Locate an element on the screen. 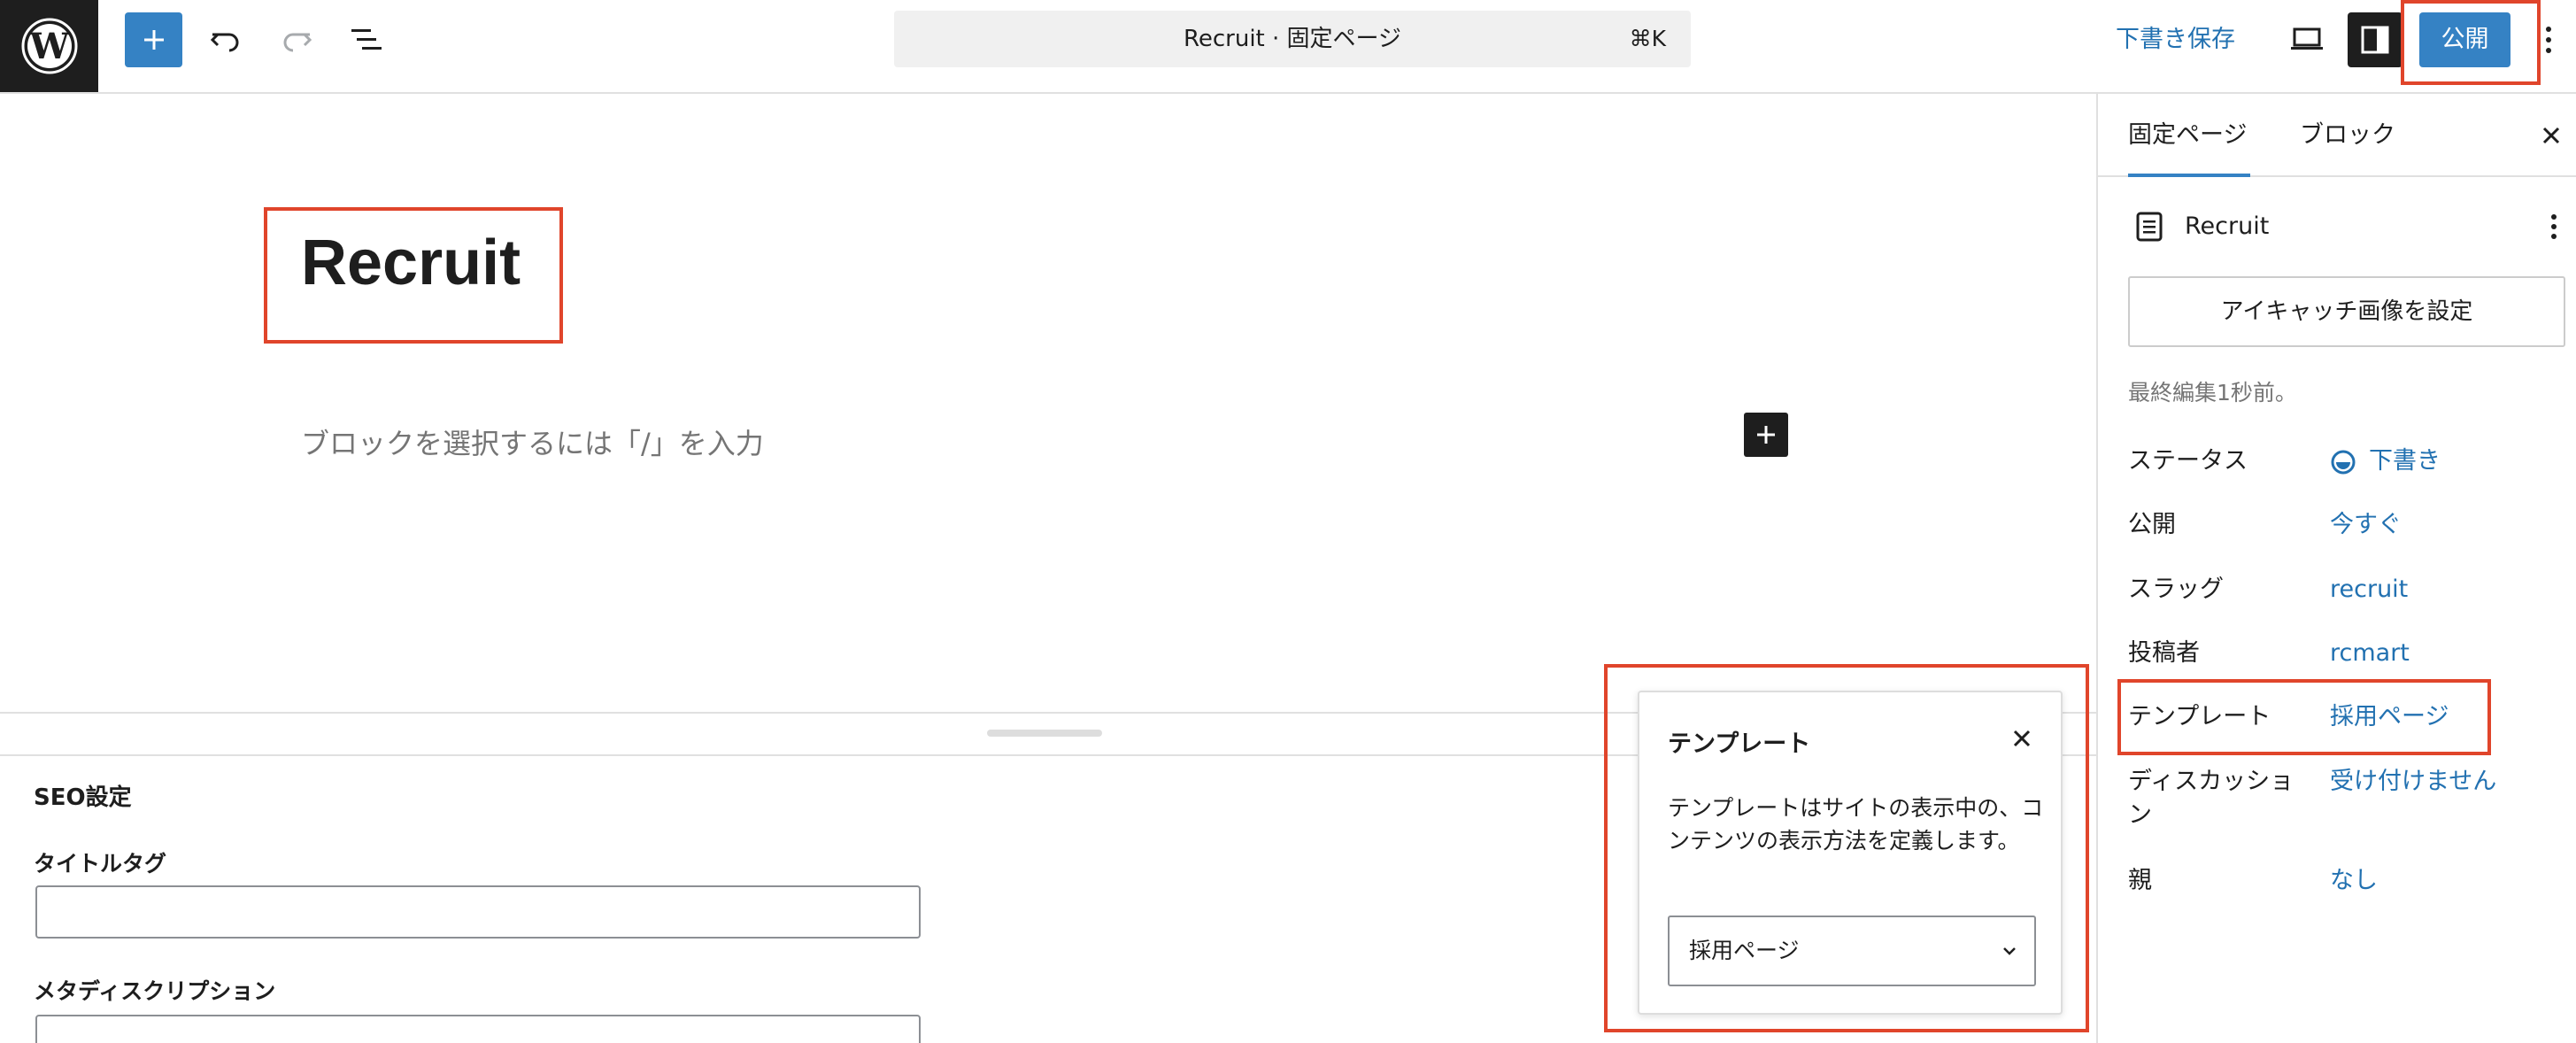  parent-label: 親 is located at coordinates (2140, 880).